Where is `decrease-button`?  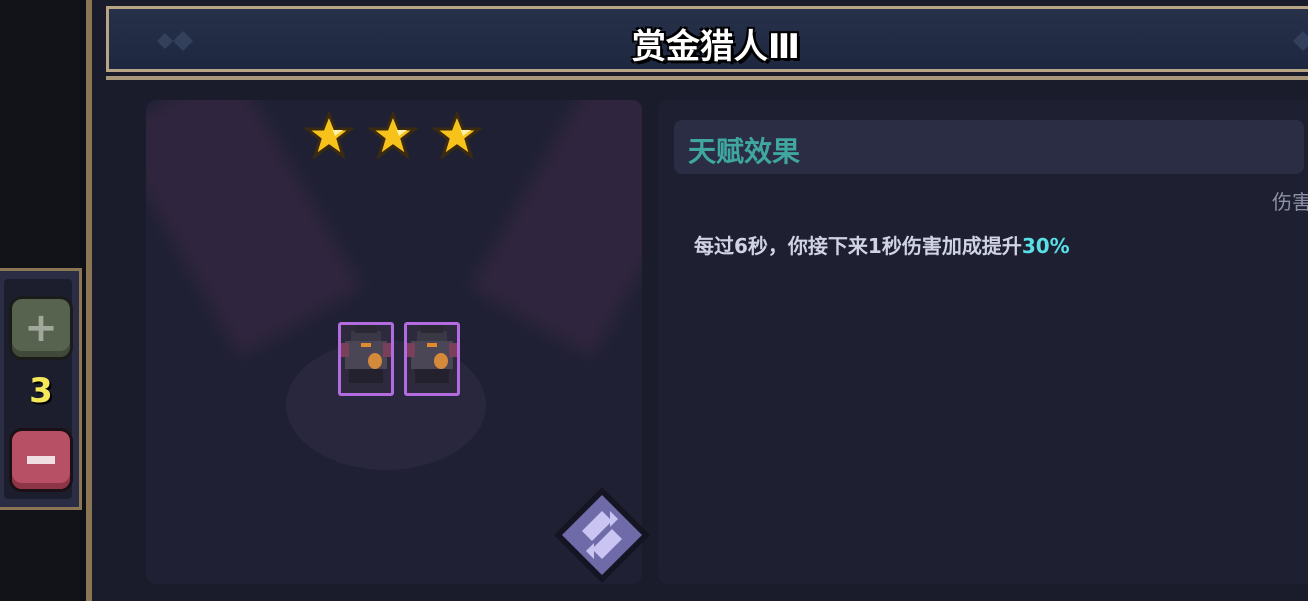 decrease-button is located at coordinates (41, 460).